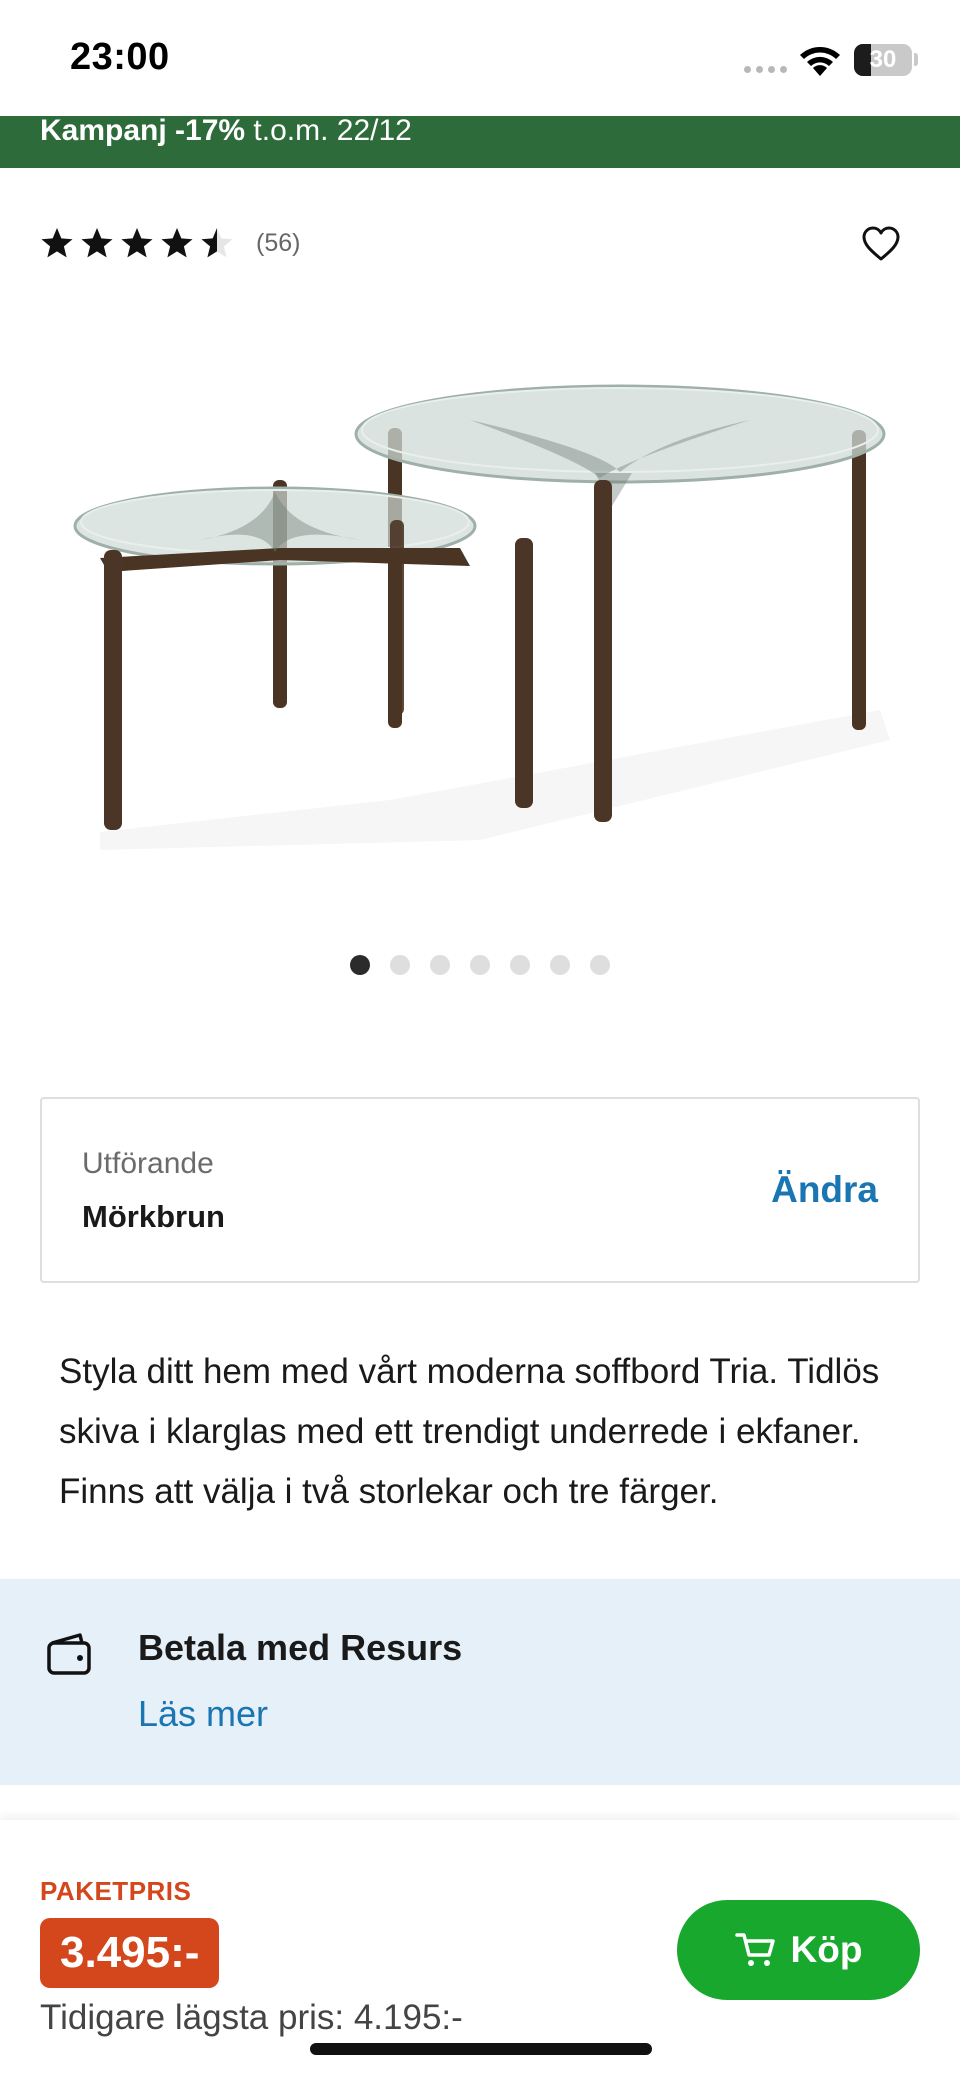  Describe the element at coordinates (130, 1953) in the screenshot. I see `price-badge: 3.495:-` at that location.